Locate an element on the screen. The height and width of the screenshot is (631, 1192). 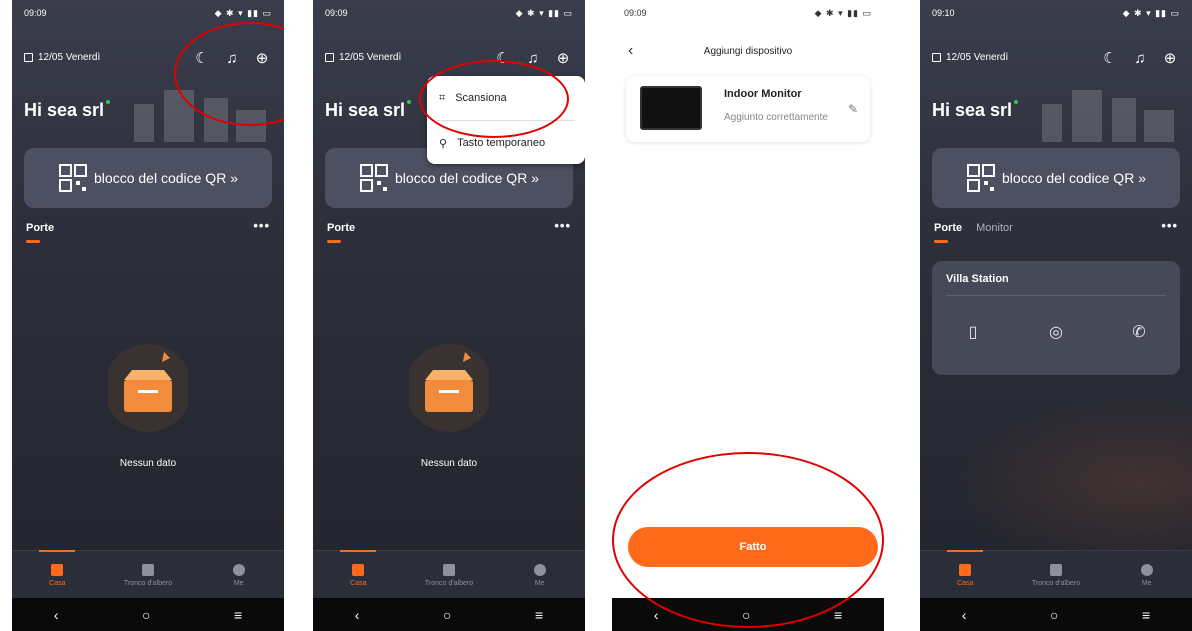
status-bar: 09:10 ◆ ✱ ▾ ▮▮ ▭ is located at coordinates (1056, 13).